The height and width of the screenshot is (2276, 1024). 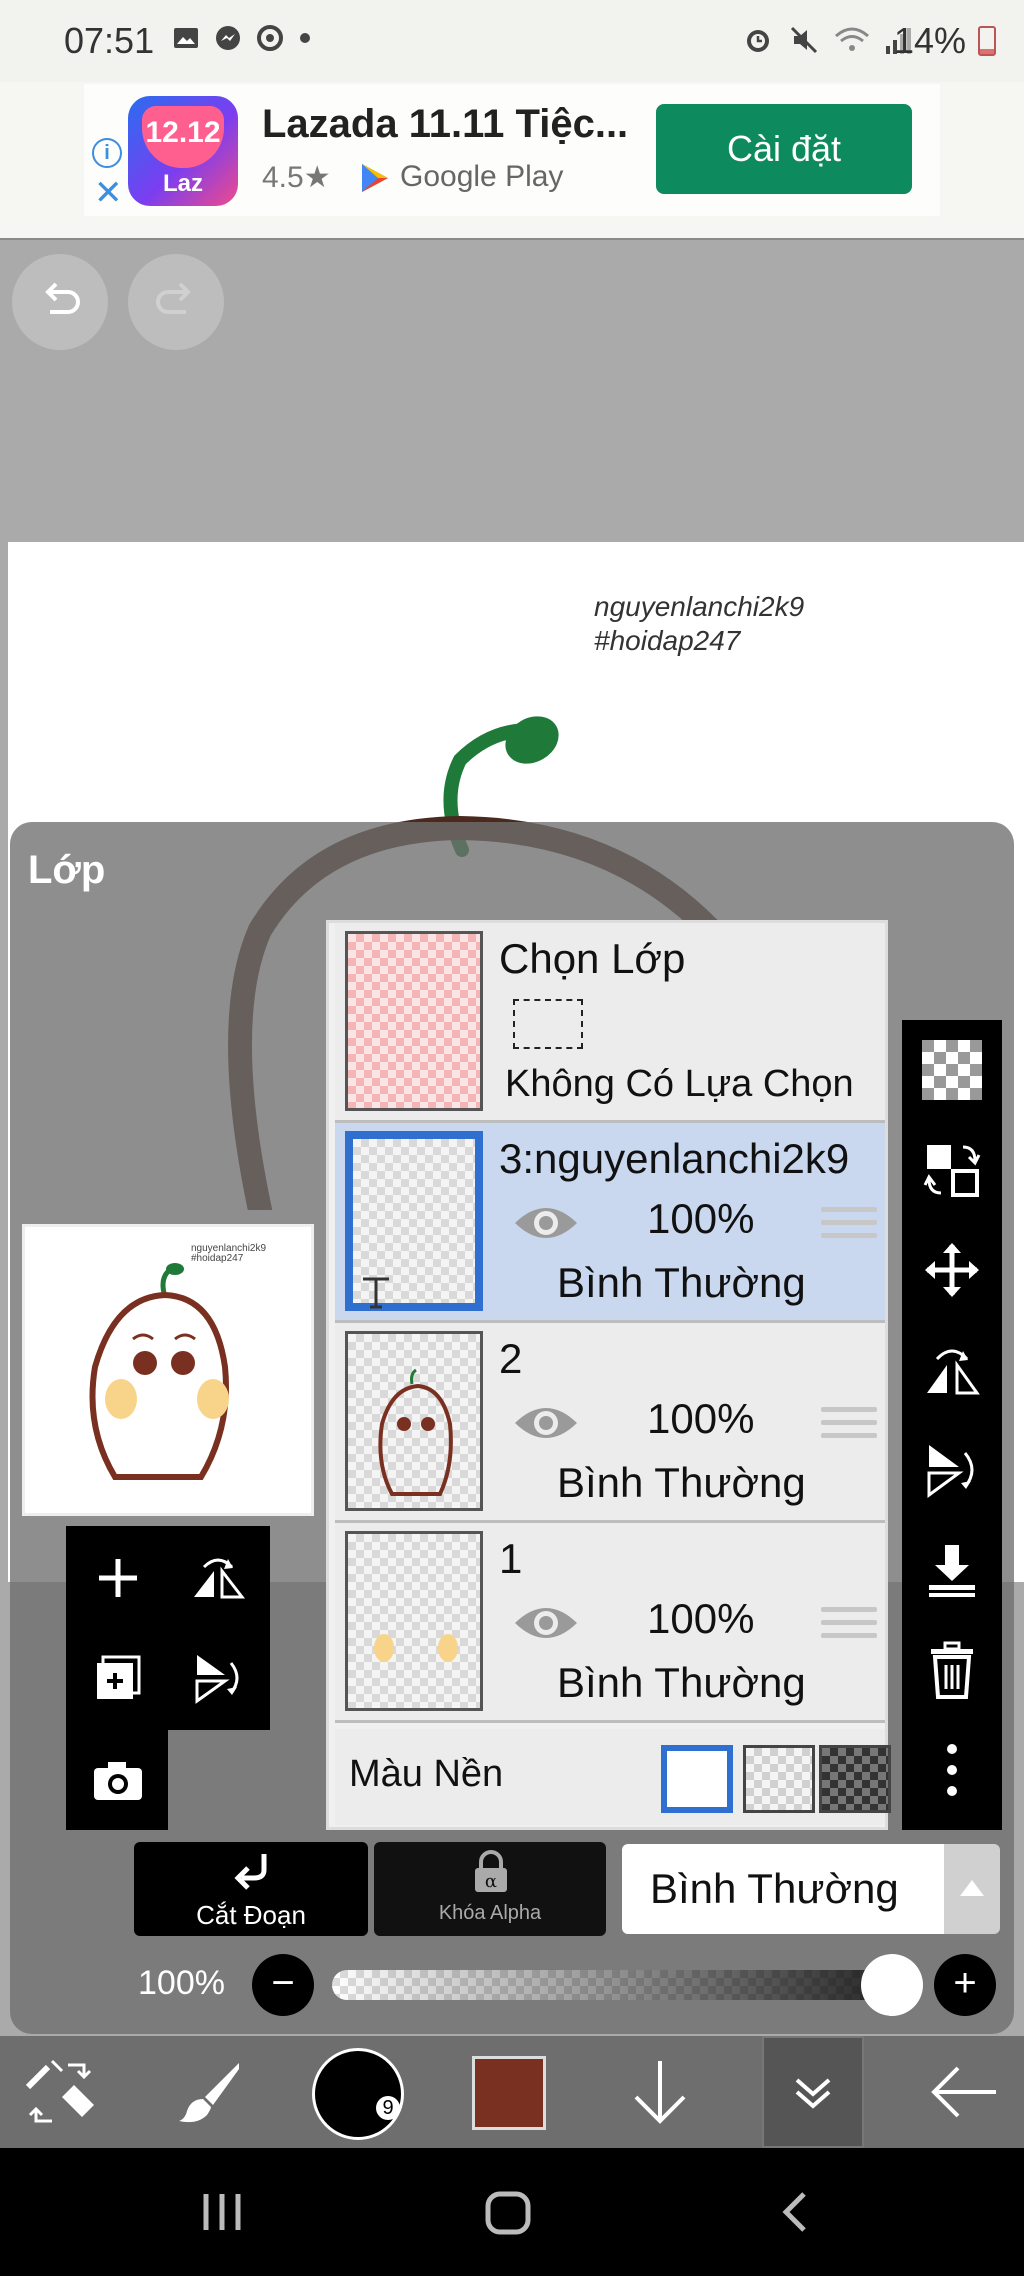 I want to click on transparent-fill-button, so click(x=952, y=1070).